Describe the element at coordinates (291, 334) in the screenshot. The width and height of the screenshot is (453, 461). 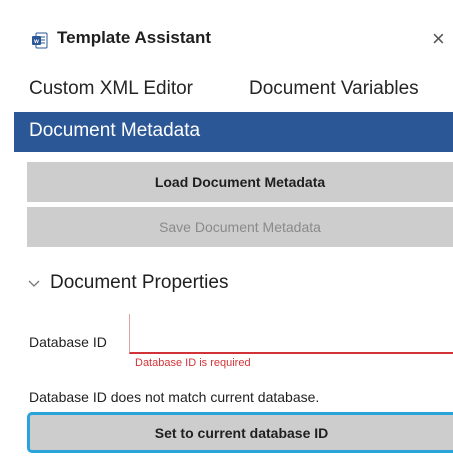
I see `database-id-field` at that location.